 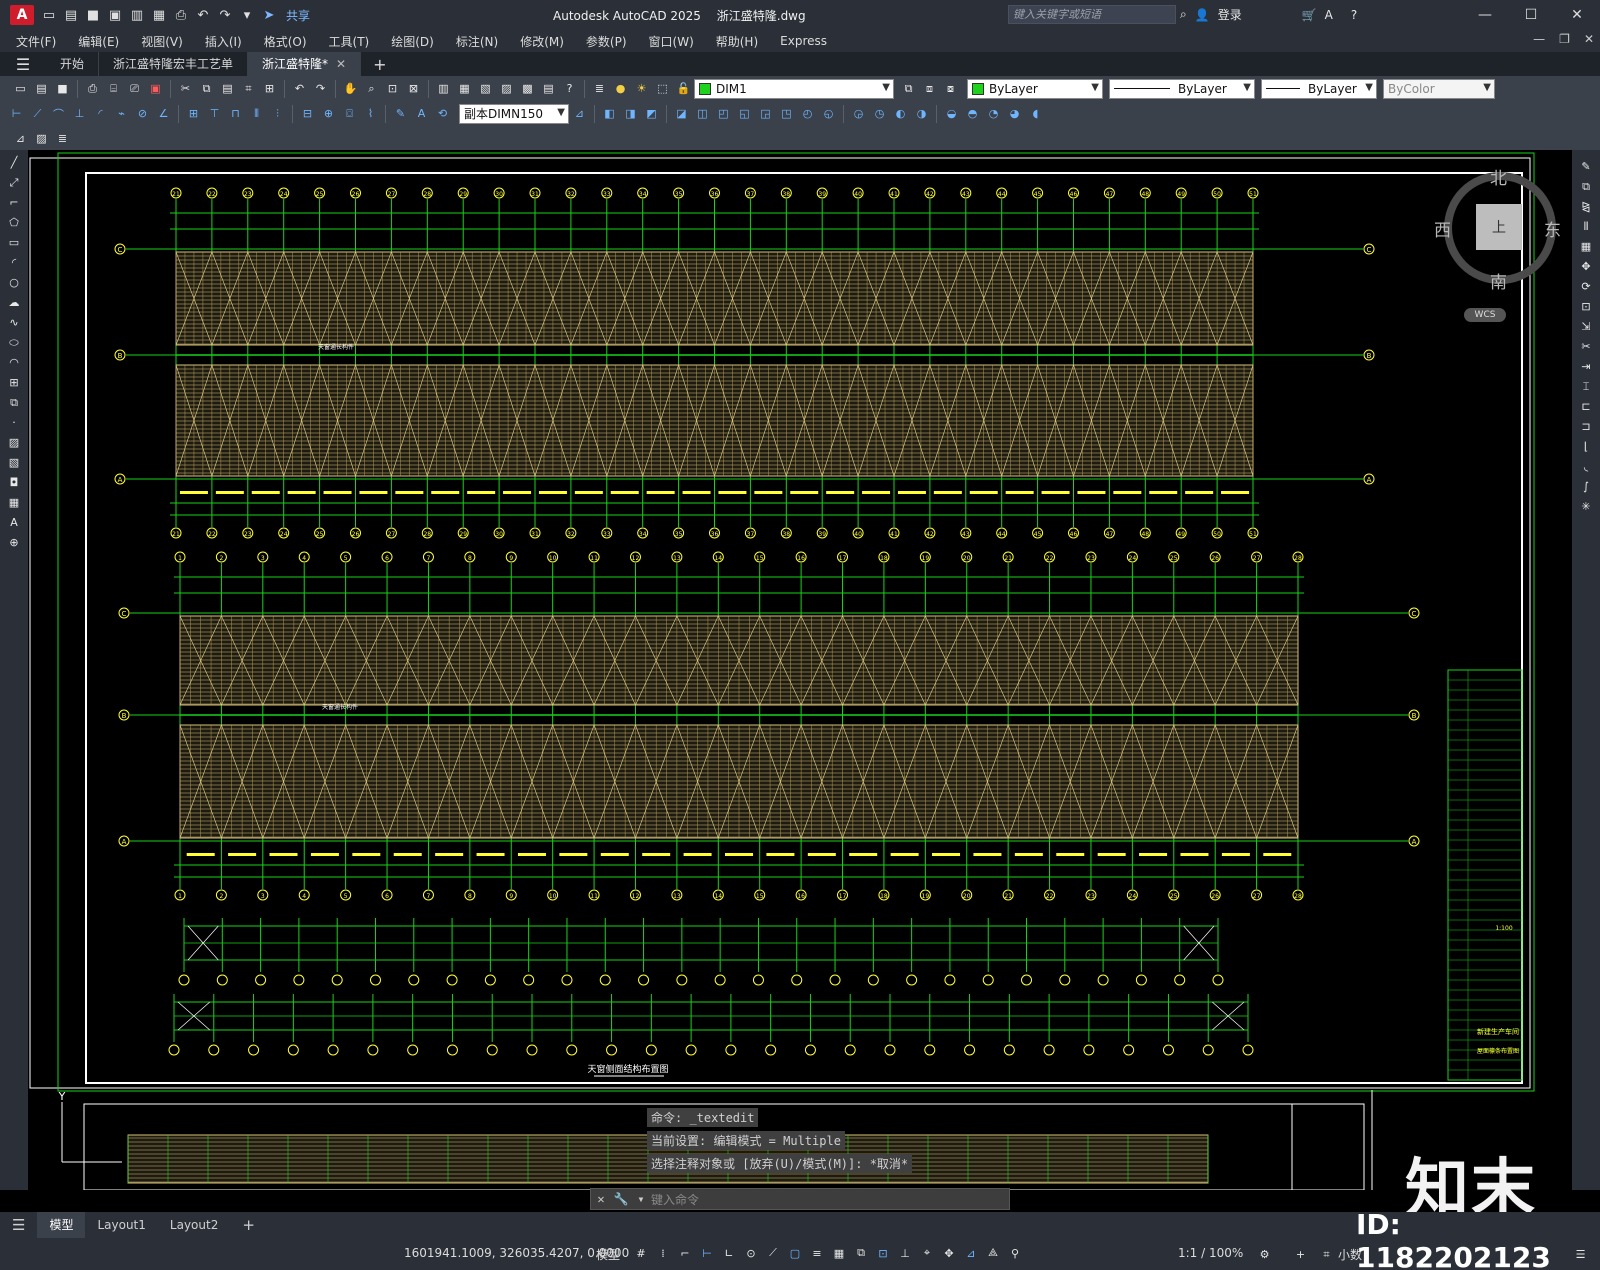 What do you see at coordinates (194, 1225) in the screenshot?
I see `tab-layout2: Layout2` at bounding box center [194, 1225].